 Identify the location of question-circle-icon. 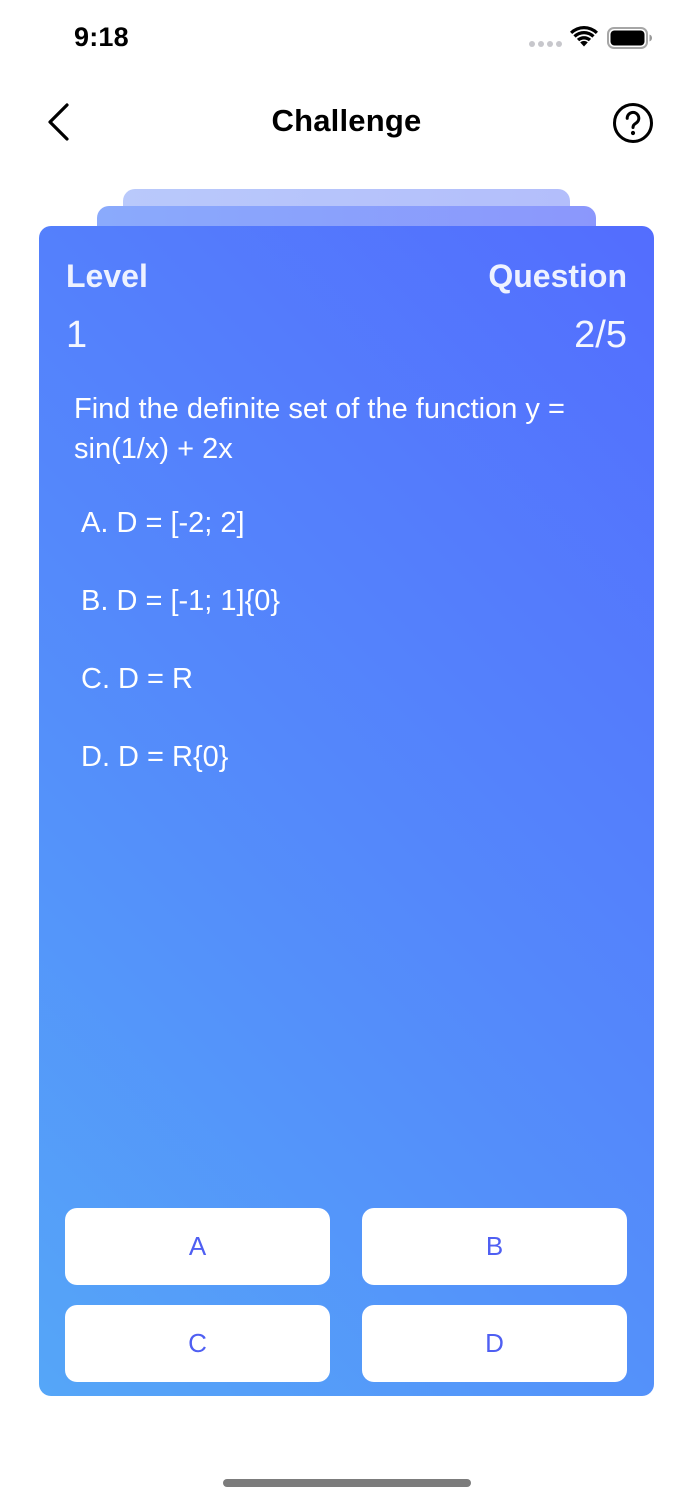
(633, 123).